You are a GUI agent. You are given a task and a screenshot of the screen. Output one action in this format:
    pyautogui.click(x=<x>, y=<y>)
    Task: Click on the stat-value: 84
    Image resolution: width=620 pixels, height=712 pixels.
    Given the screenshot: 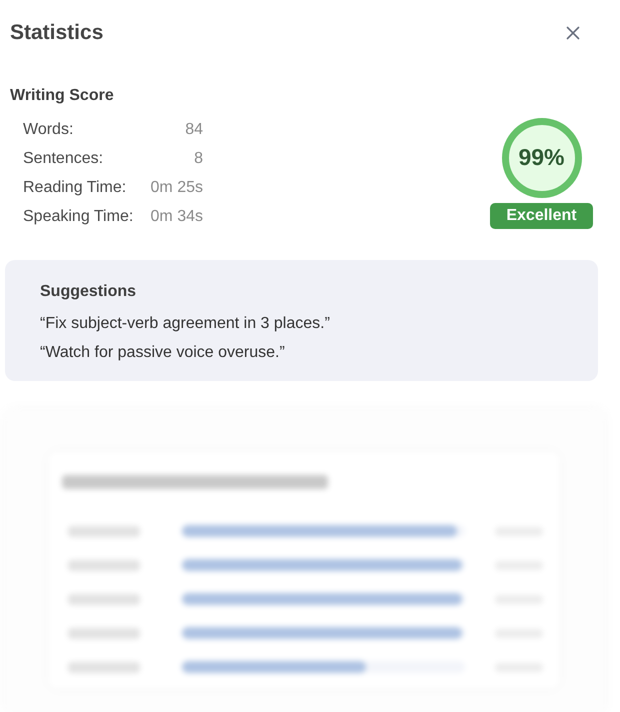 What is the action you would take?
    pyautogui.click(x=194, y=130)
    